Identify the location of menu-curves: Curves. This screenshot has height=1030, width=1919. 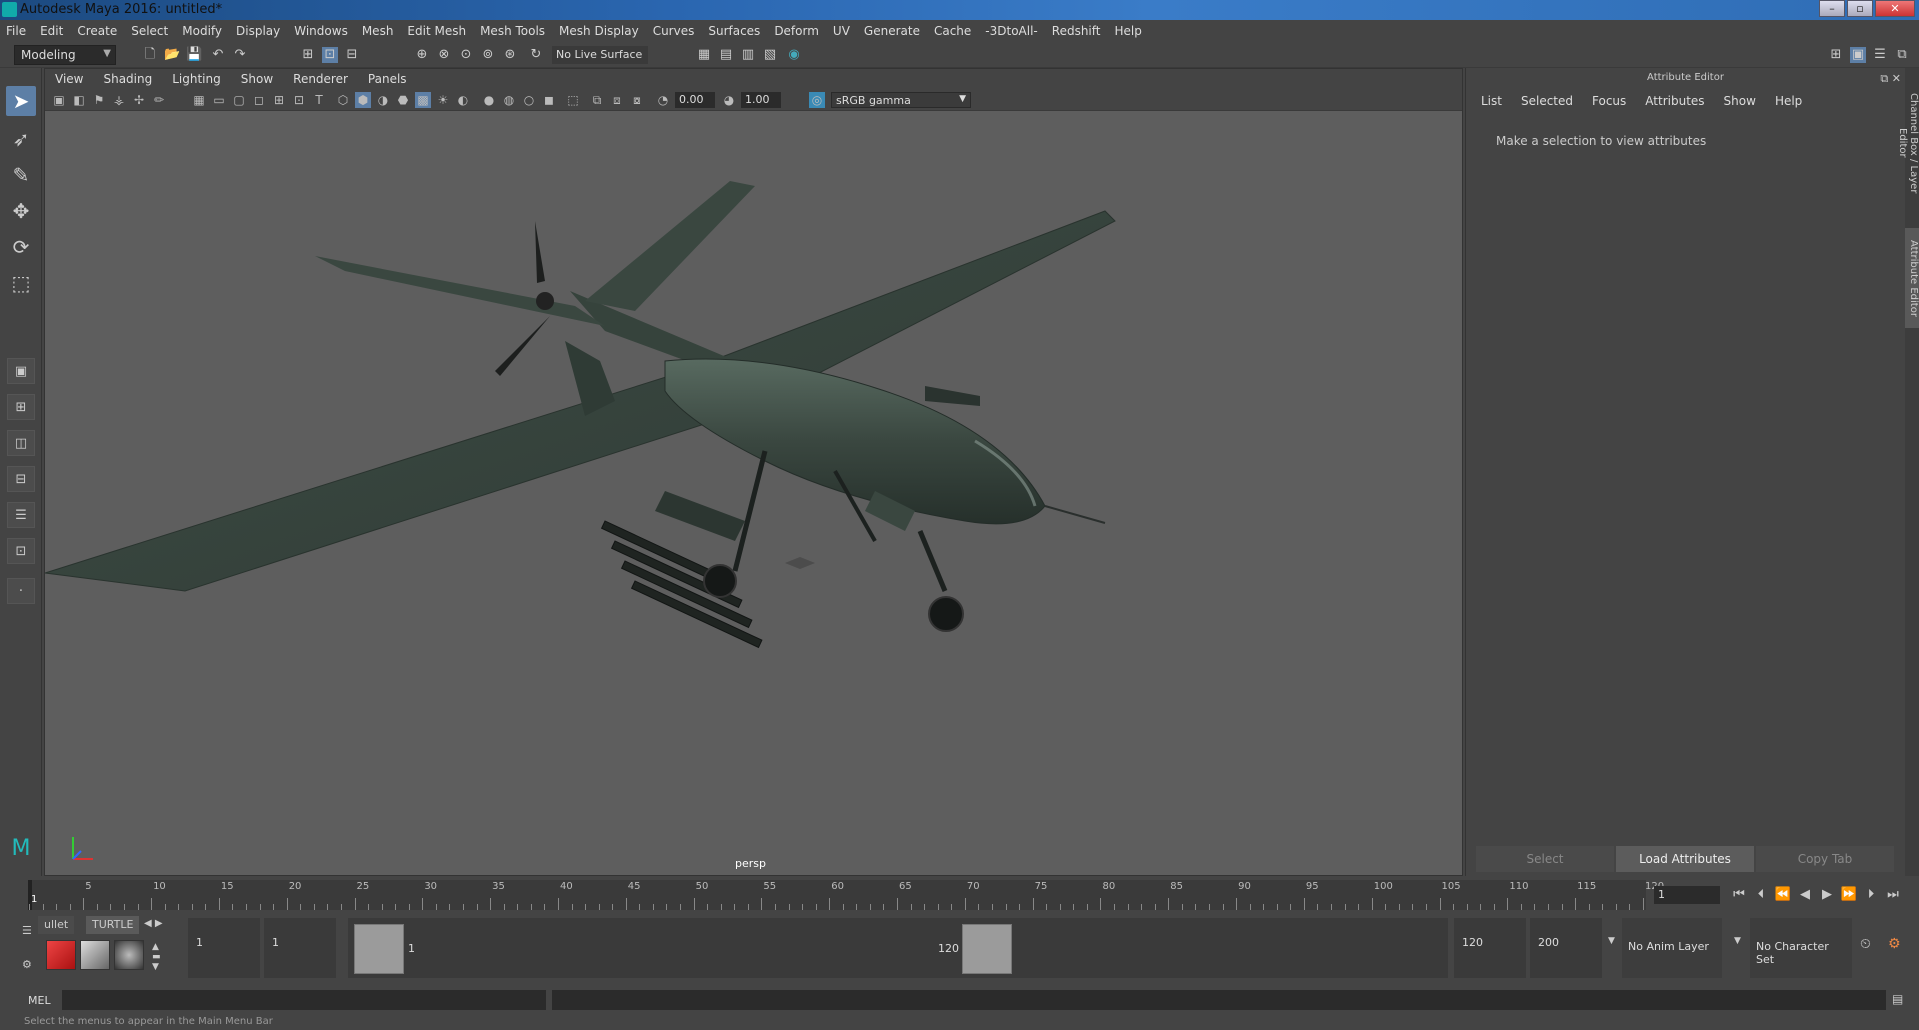
(674, 31).